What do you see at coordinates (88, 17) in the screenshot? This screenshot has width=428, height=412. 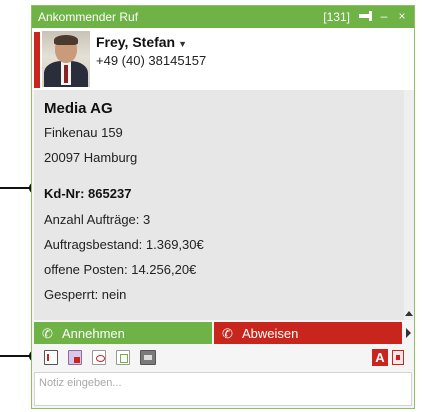 I see `window-title: Ankommender Ruf` at bounding box center [88, 17].